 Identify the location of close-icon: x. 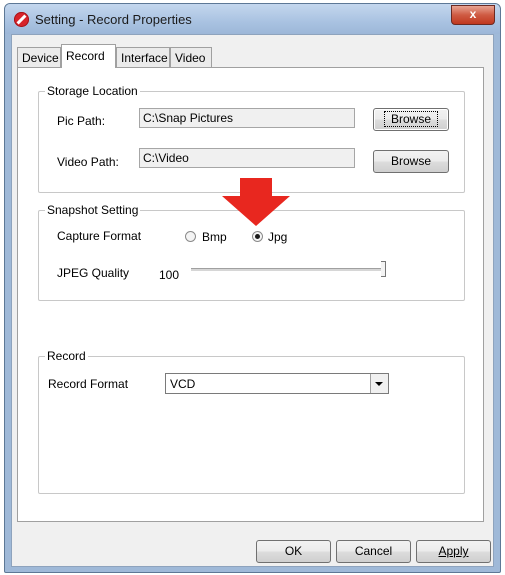
(473, 14).